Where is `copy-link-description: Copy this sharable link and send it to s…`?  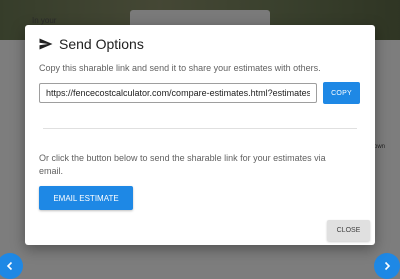 copy-link-description: Copy this sharable link and send it to s… is located at coordinates (180, 68).